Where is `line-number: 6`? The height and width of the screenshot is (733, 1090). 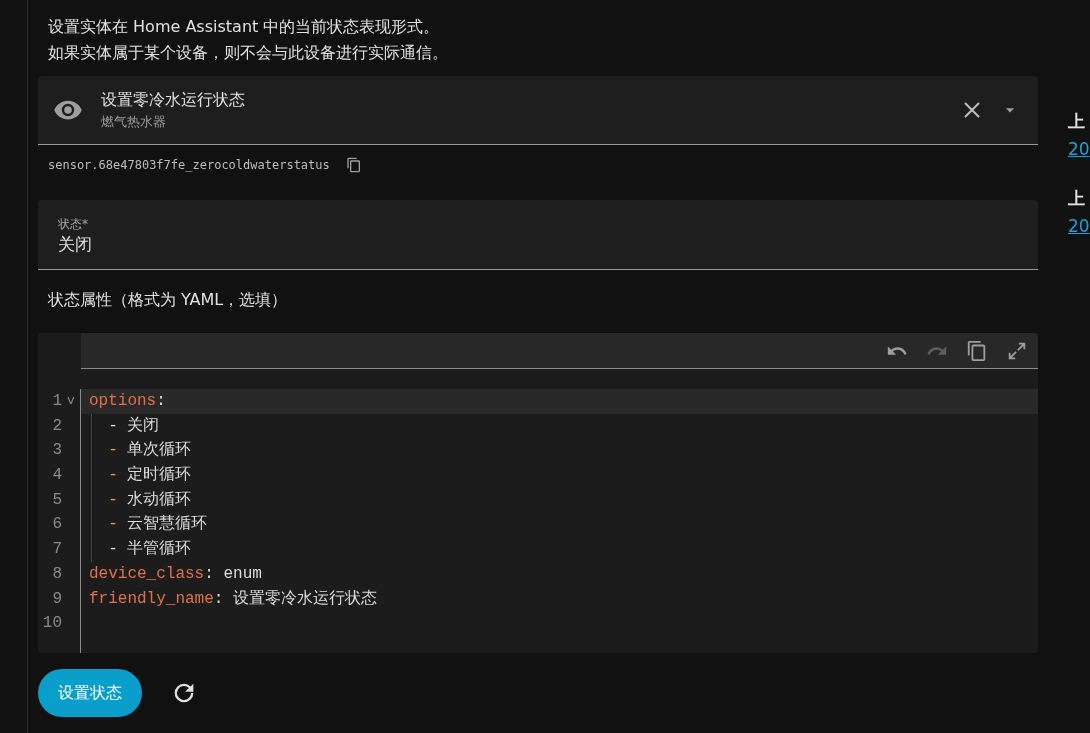 line-number: 6 is located at coordinates (57, 525).